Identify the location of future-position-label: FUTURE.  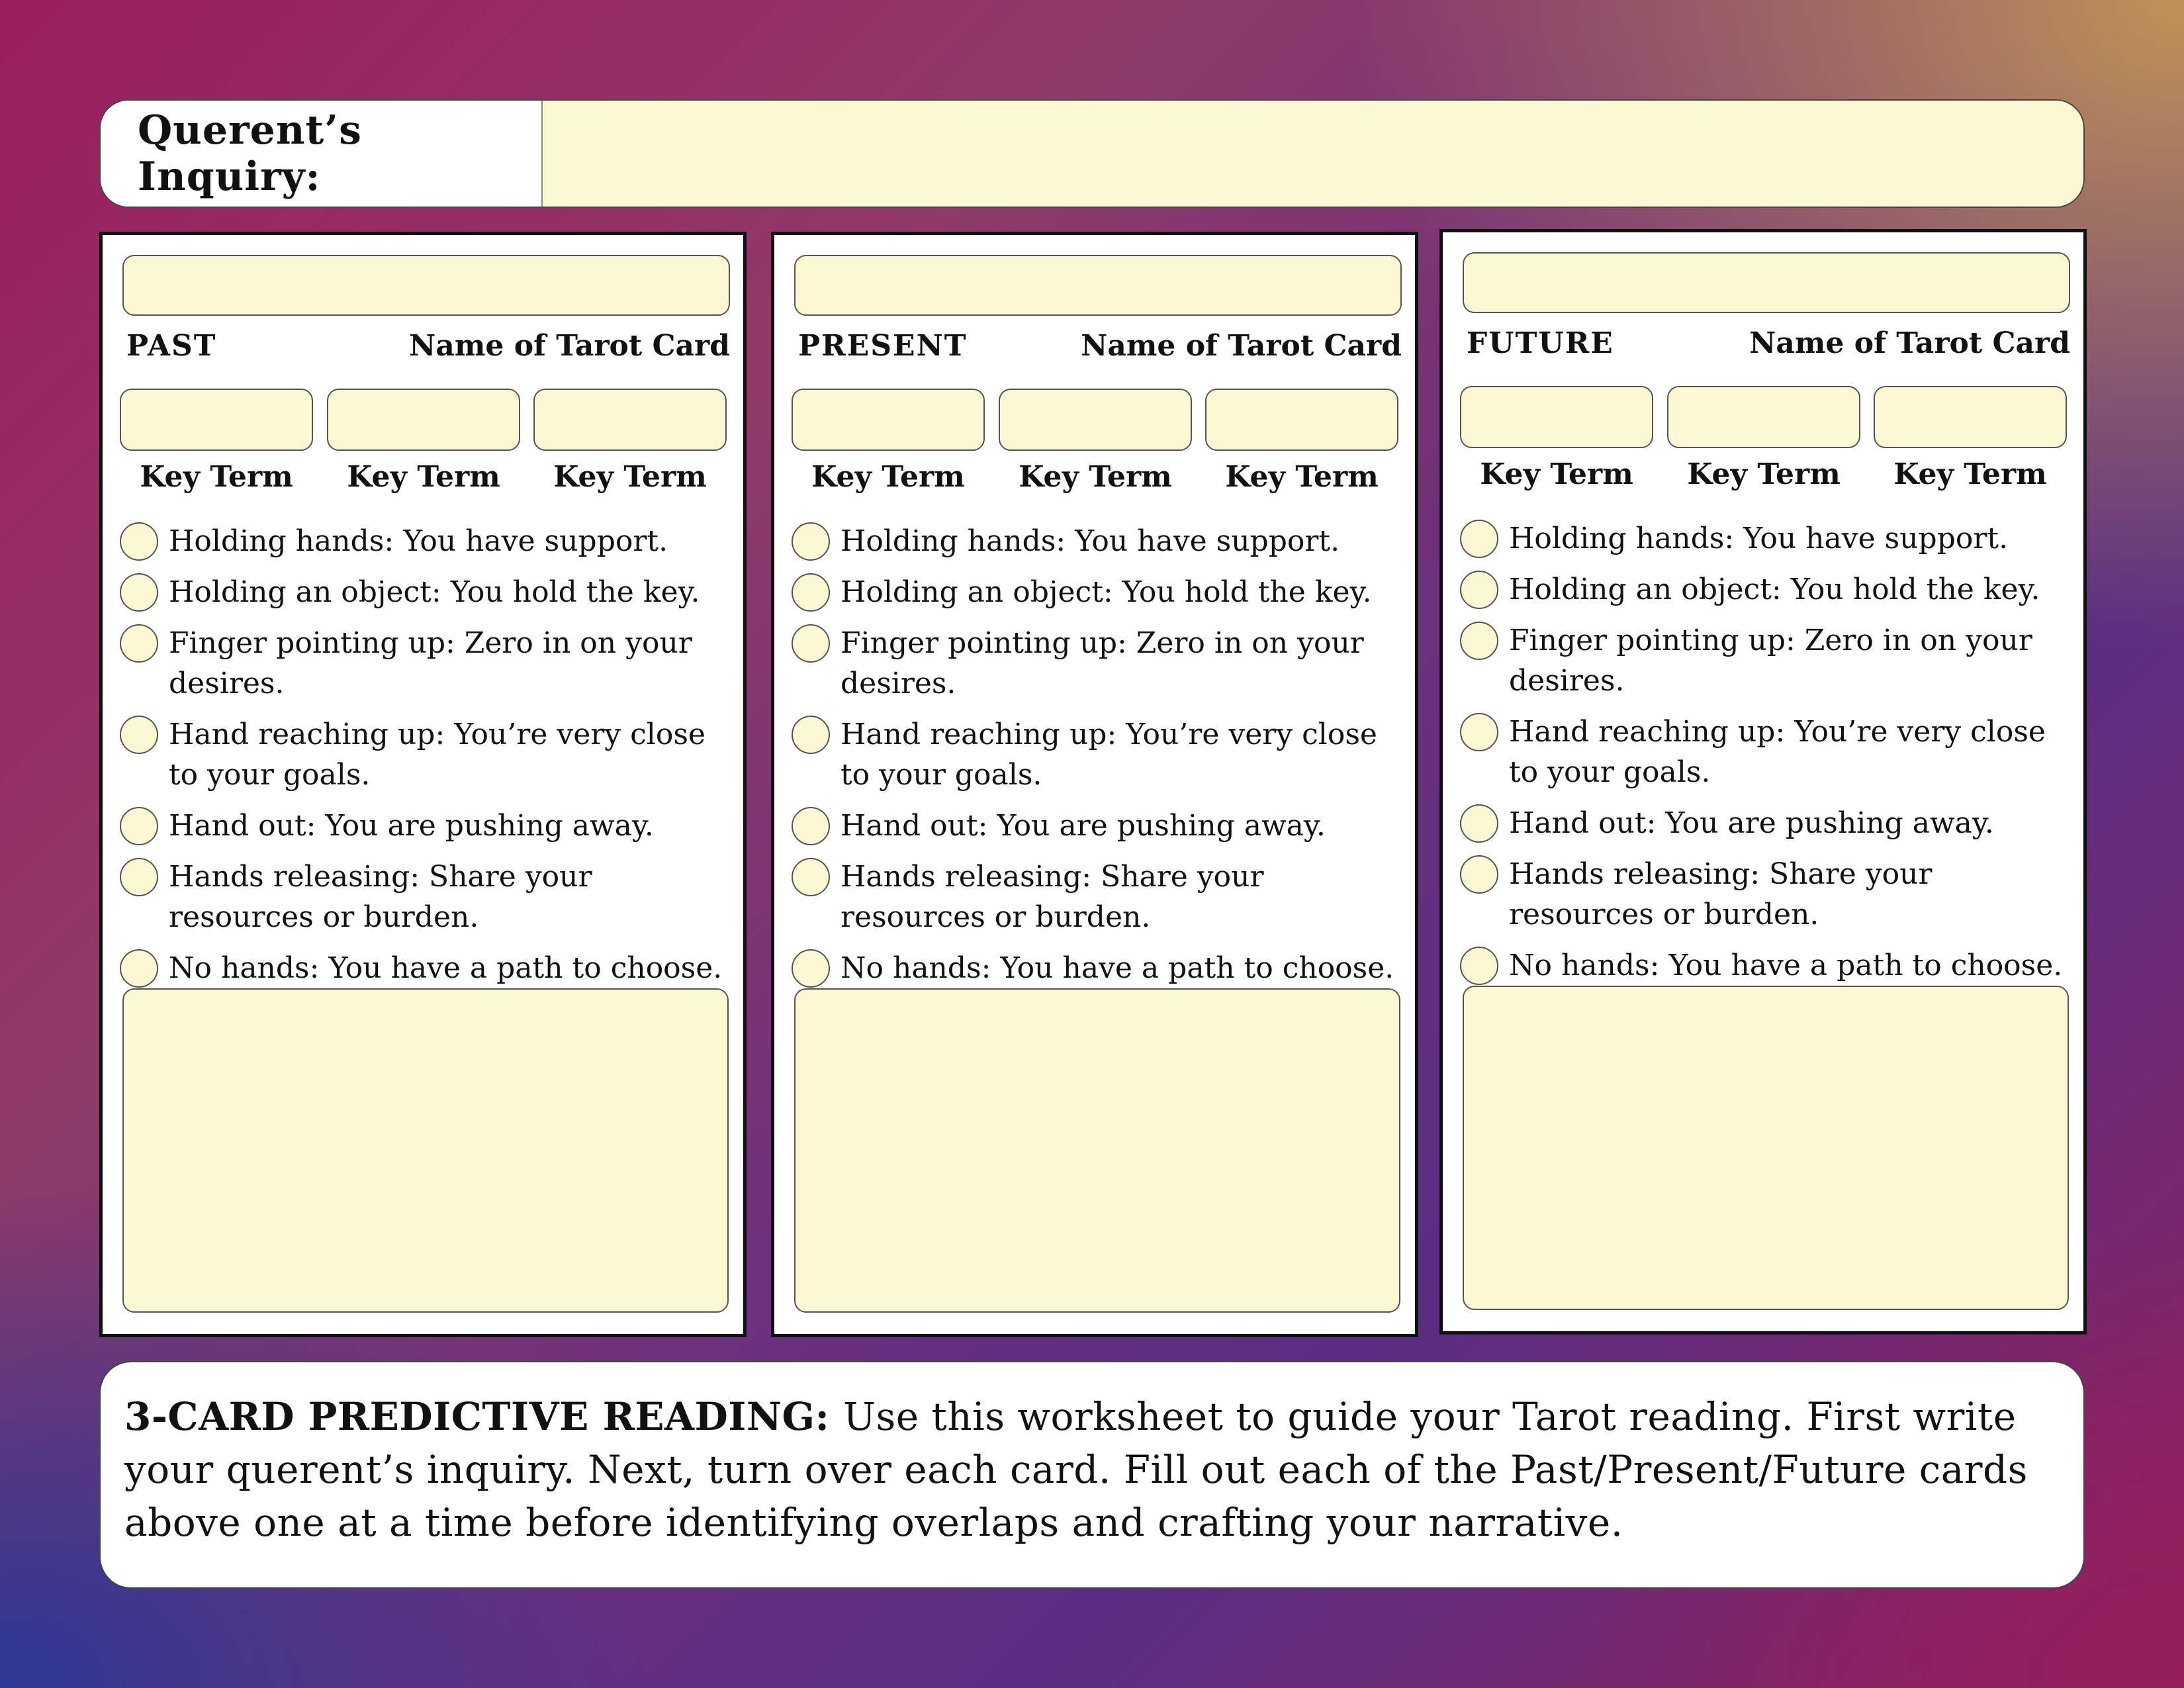
(1541, 343).